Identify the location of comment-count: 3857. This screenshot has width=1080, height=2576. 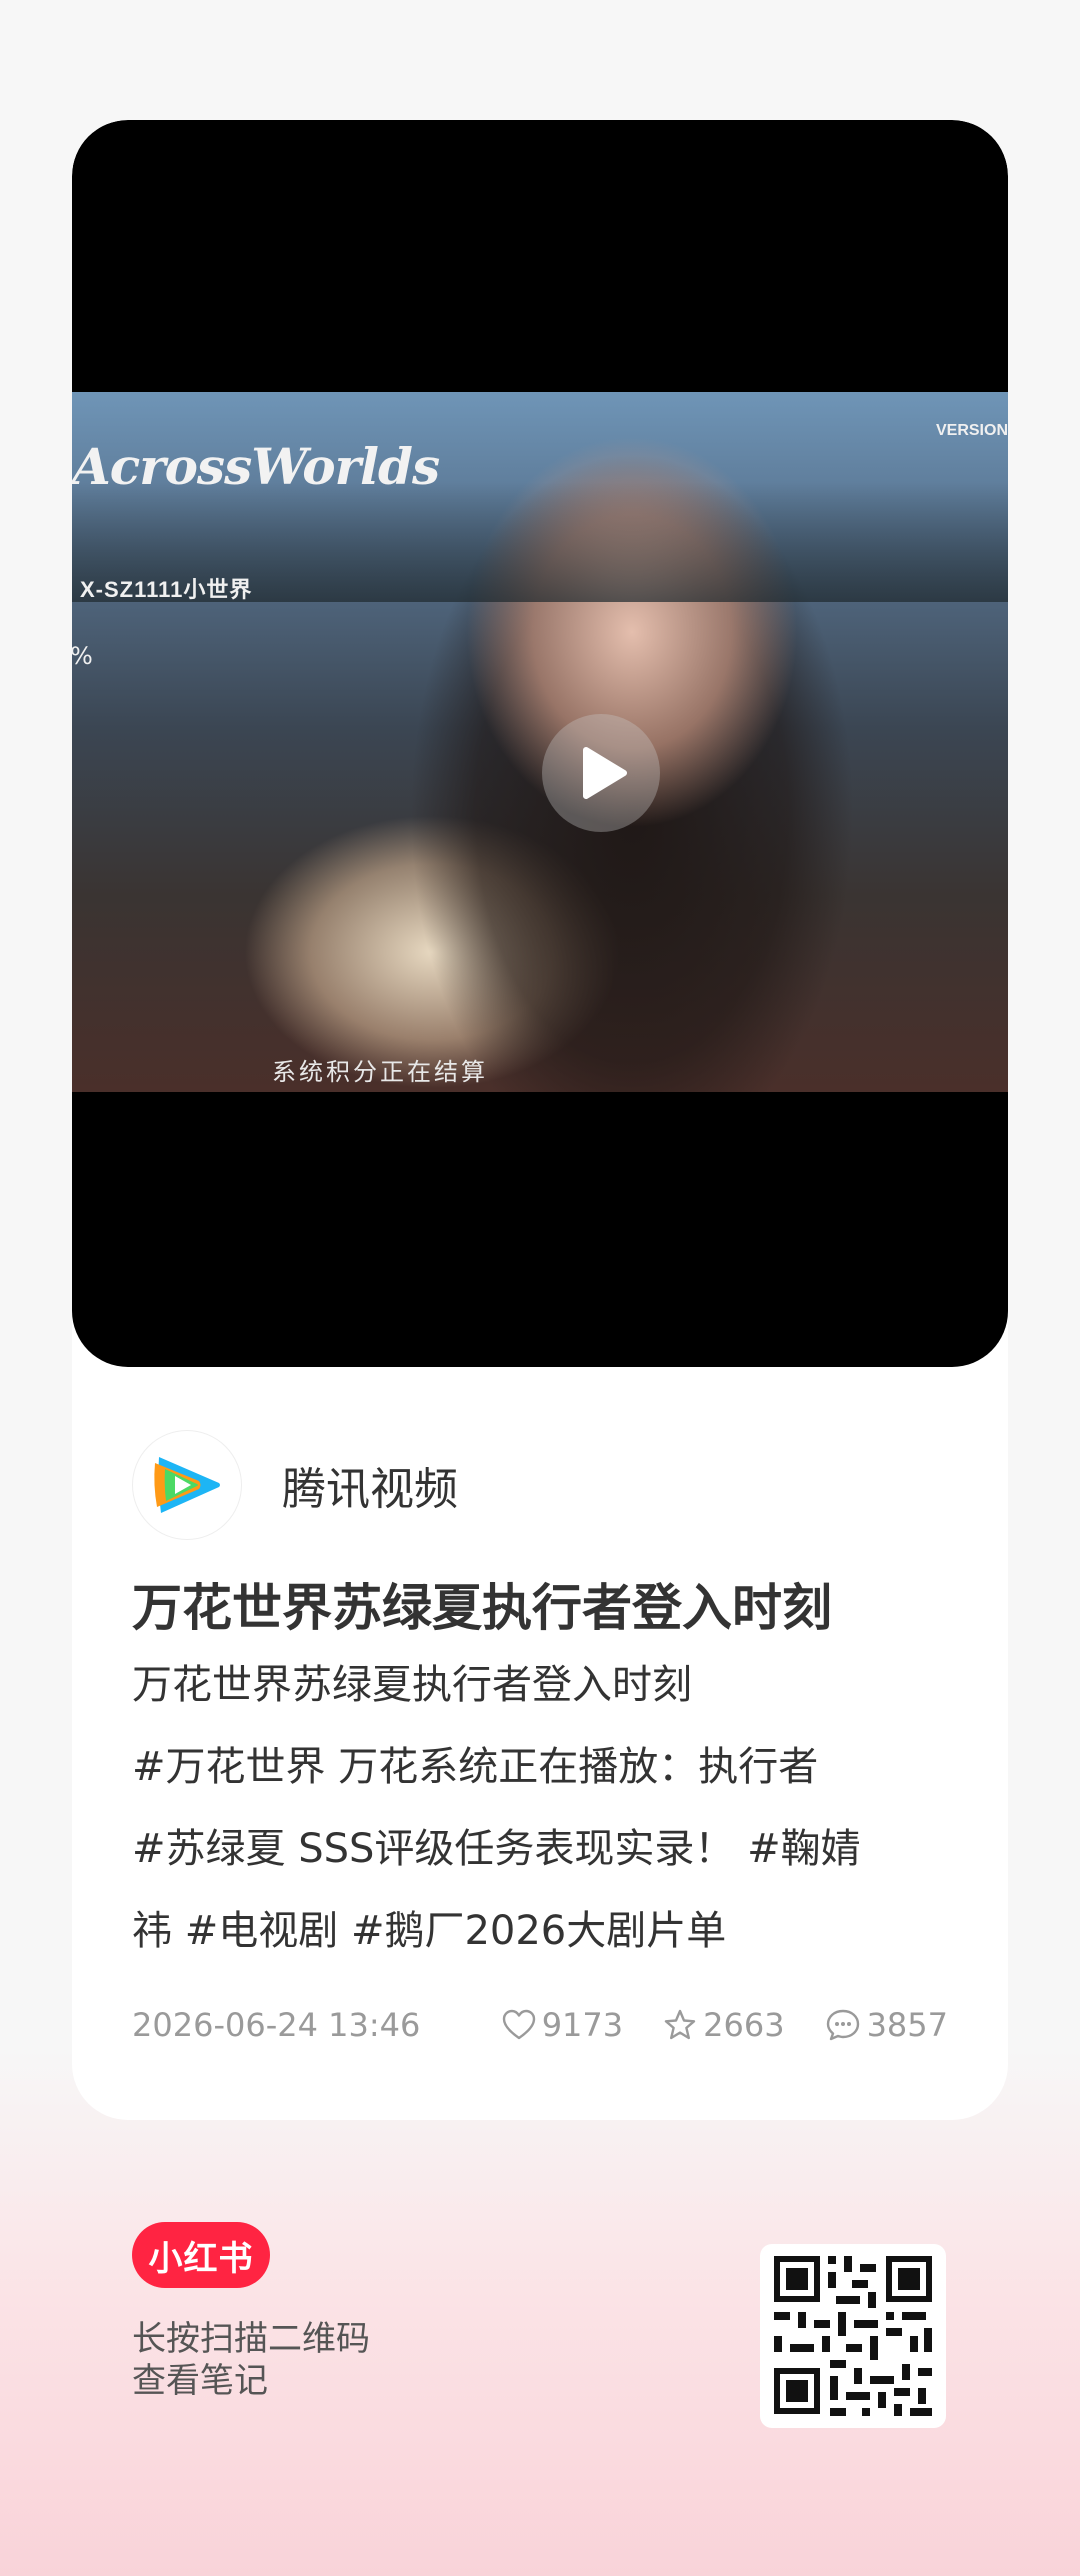
(907, 2025).